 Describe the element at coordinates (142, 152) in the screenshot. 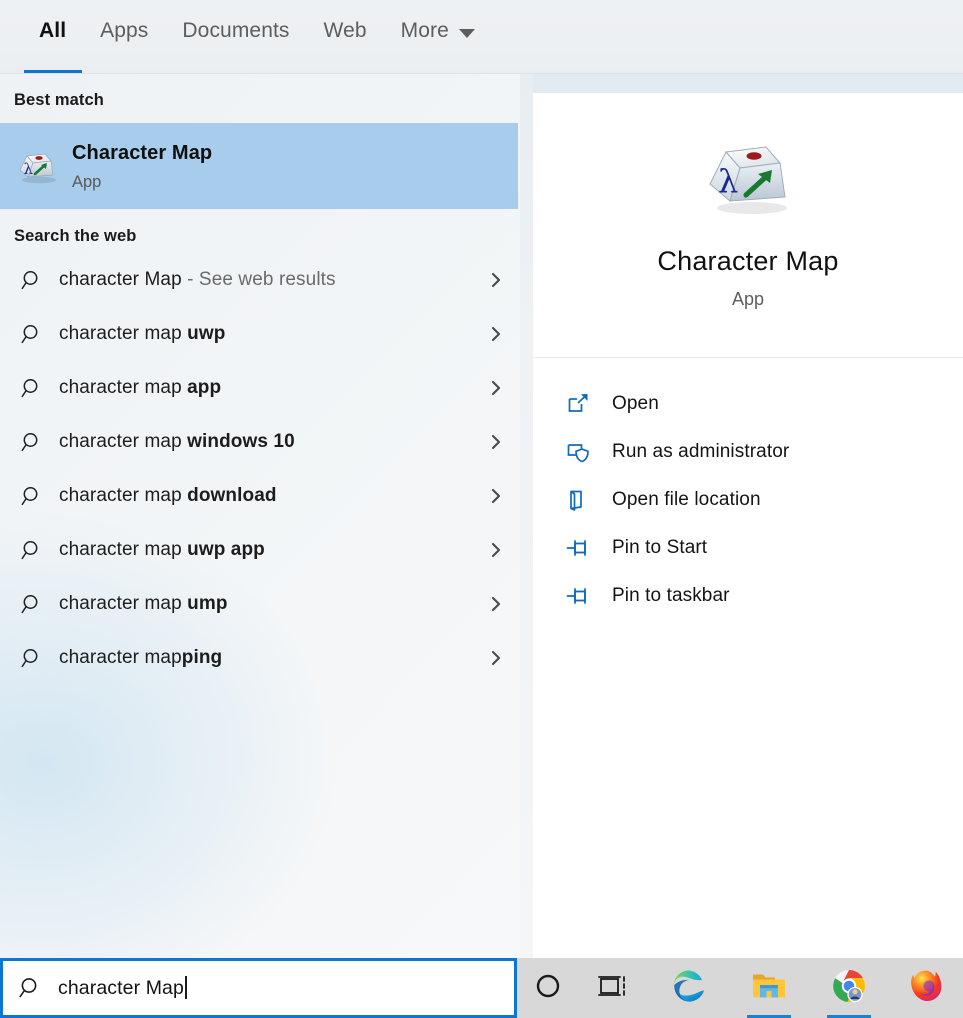

I see `best-match-title: Character Map` at that location.